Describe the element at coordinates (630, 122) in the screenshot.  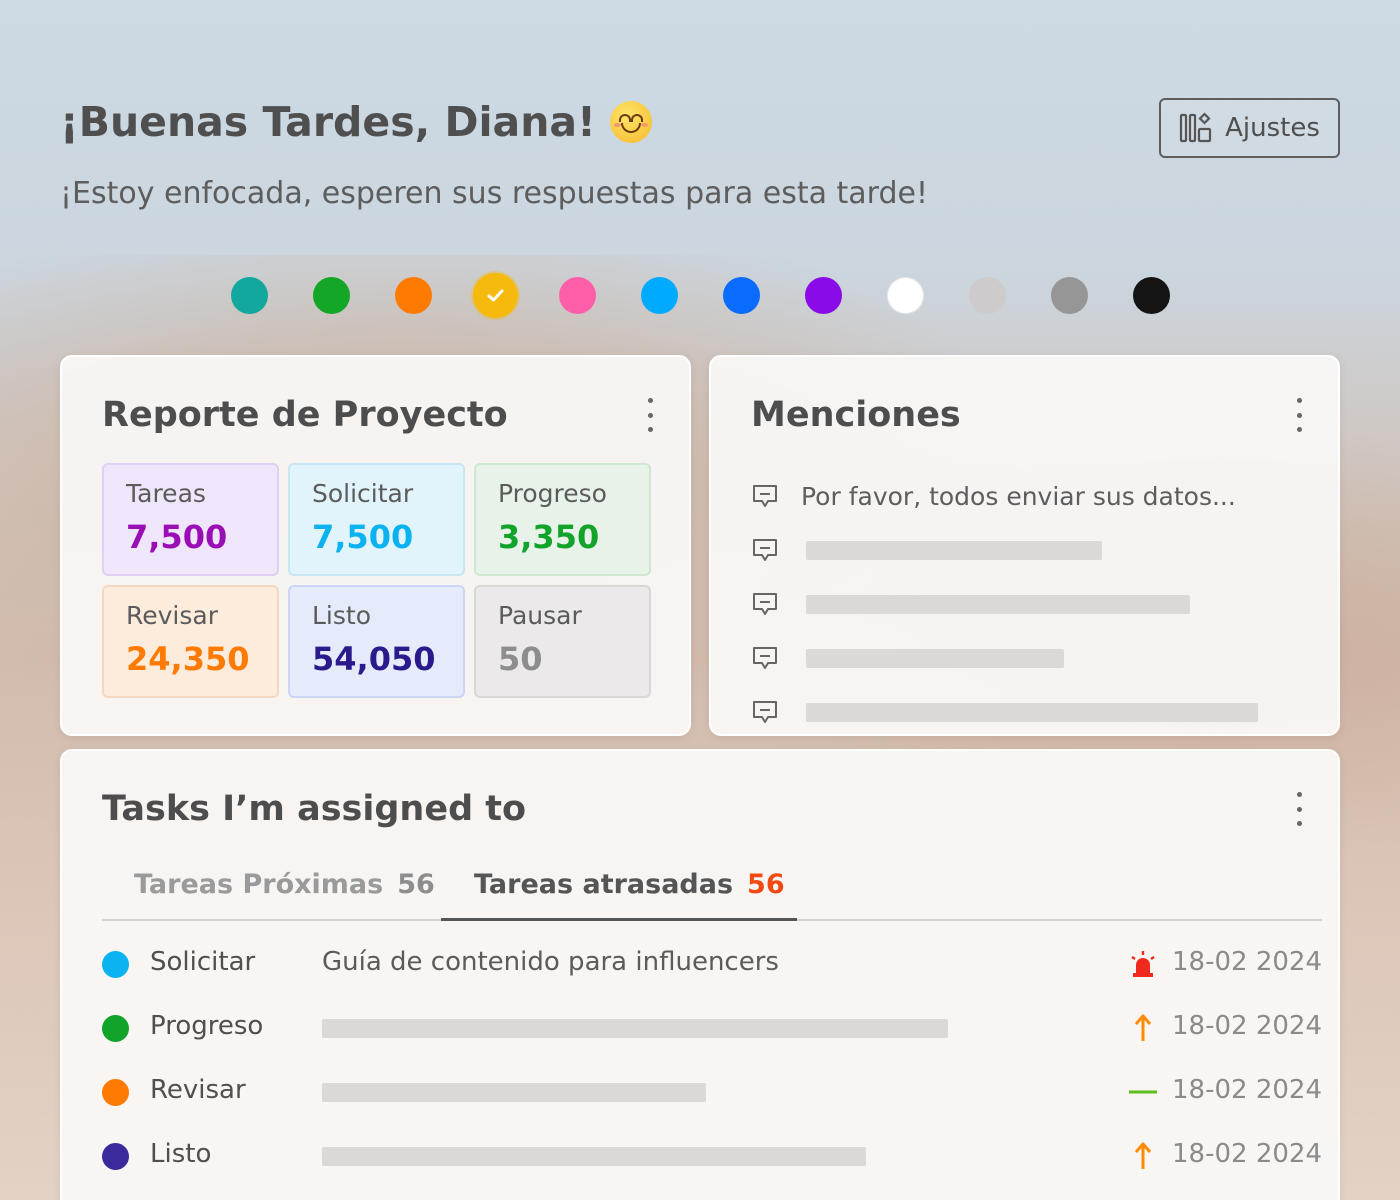
I see `smiling-face-icon` at that location.